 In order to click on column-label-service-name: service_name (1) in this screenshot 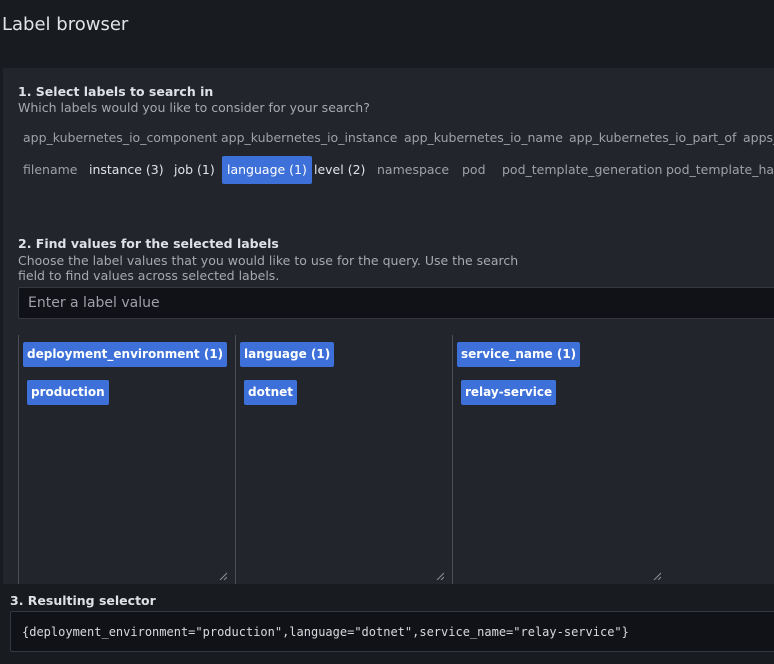, I will do `click(519, 354)`.